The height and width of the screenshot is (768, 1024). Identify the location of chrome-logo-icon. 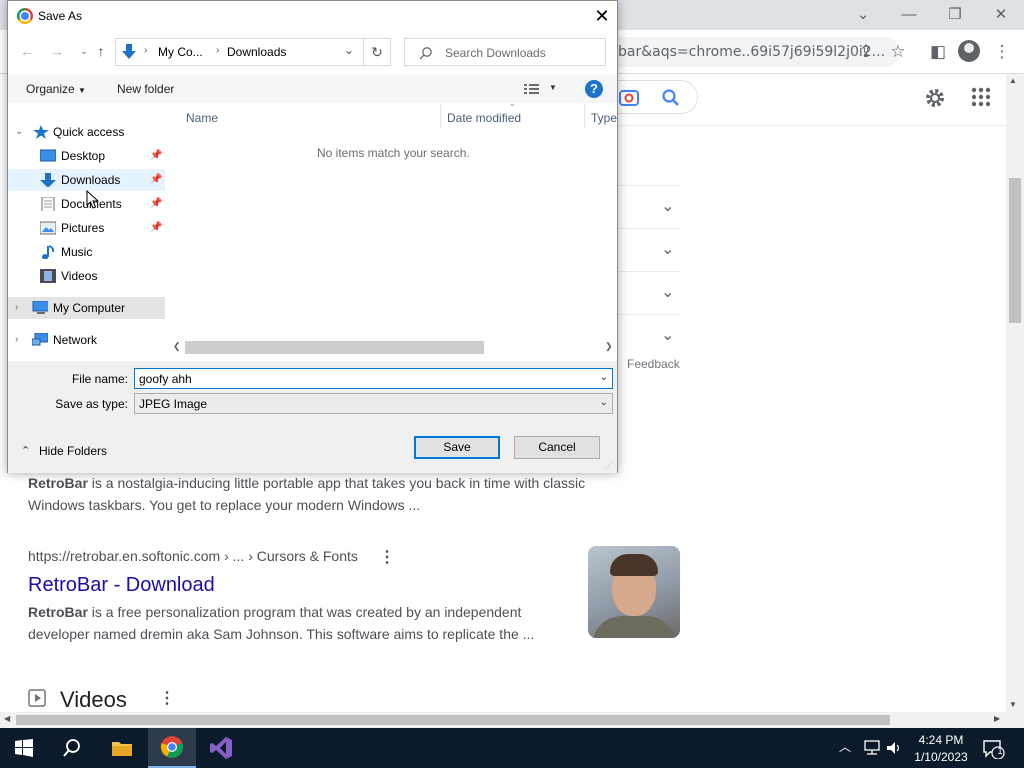
(172, 747).